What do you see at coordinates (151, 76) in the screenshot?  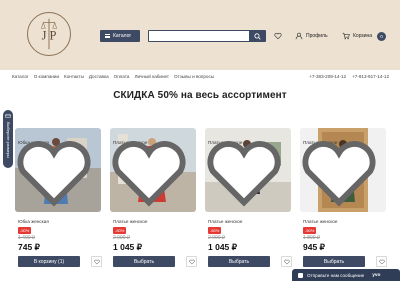 I see `nav-link-account: Личный кабинет` at bounding box center [151, 76].